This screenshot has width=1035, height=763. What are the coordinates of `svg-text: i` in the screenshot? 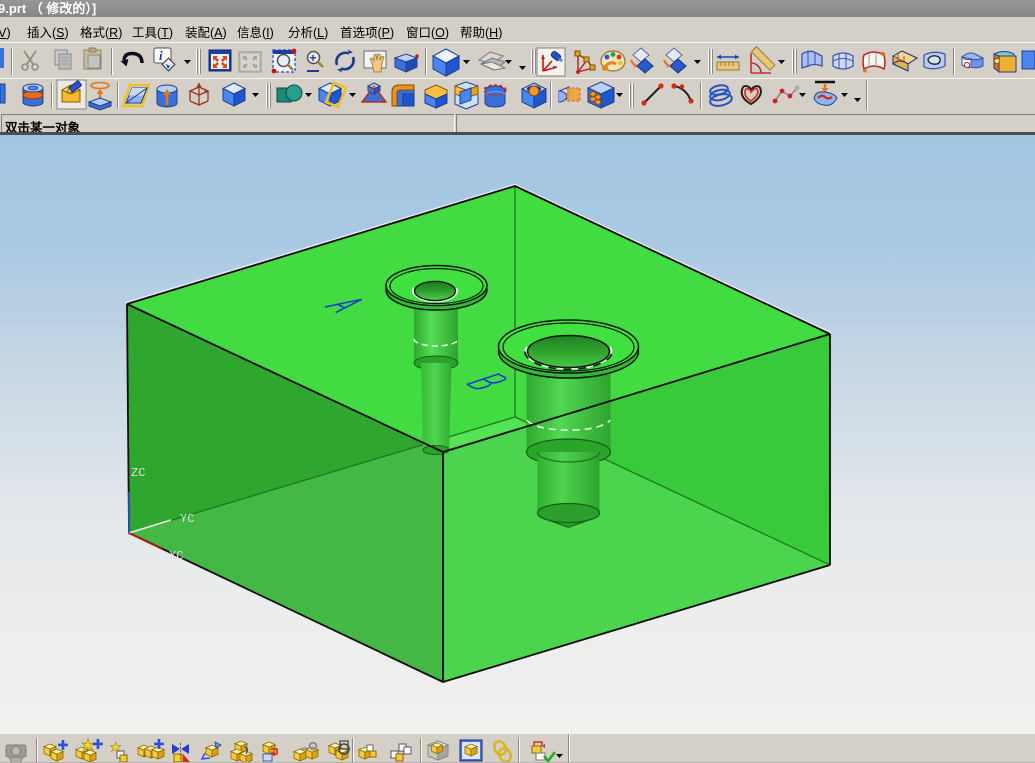 It's located at (161, 55).